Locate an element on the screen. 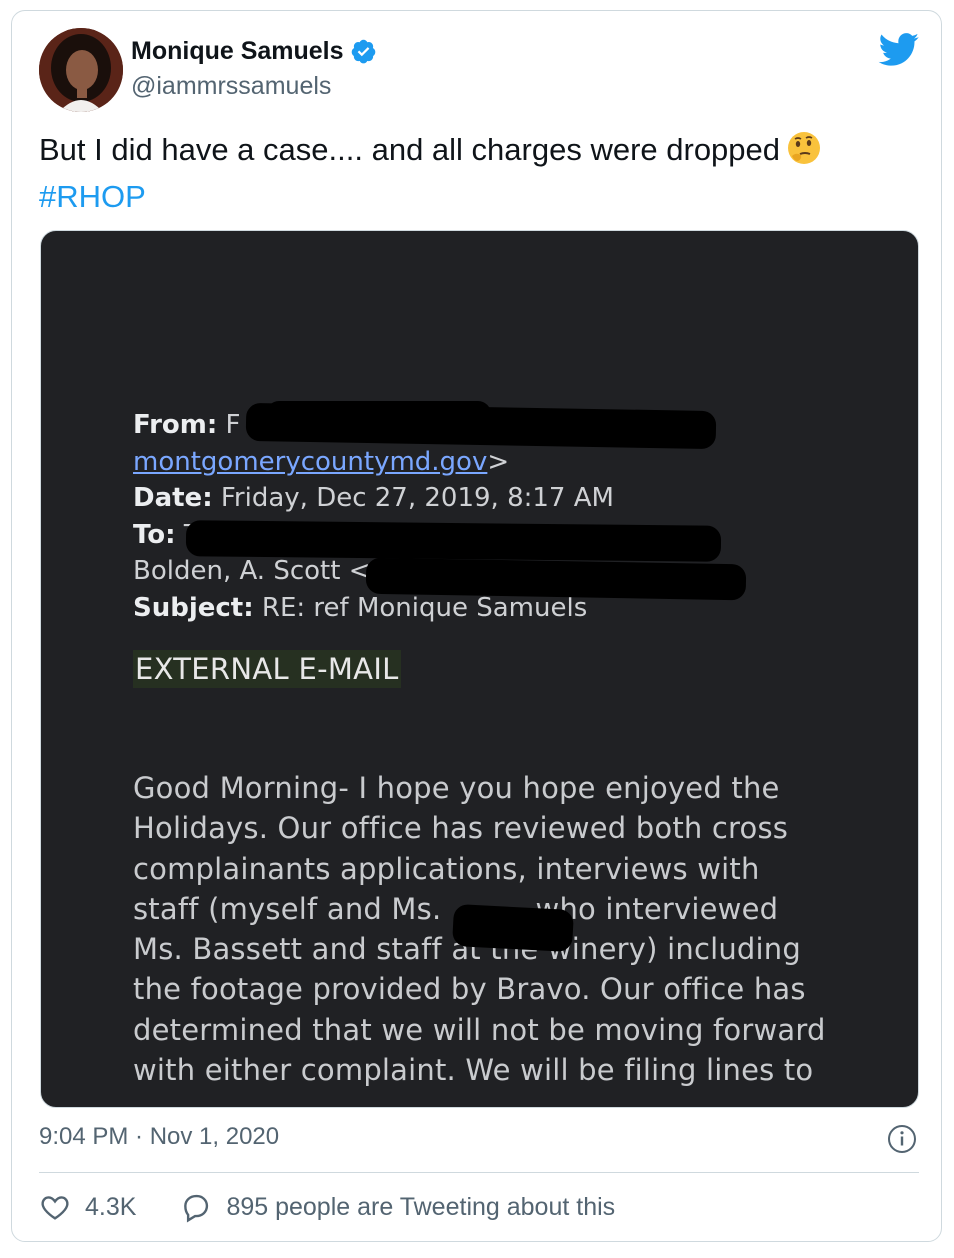  email-date-line: Date: Friday, Dec 27, 2019, 8:17 AM is located at coordinates (493, 498).